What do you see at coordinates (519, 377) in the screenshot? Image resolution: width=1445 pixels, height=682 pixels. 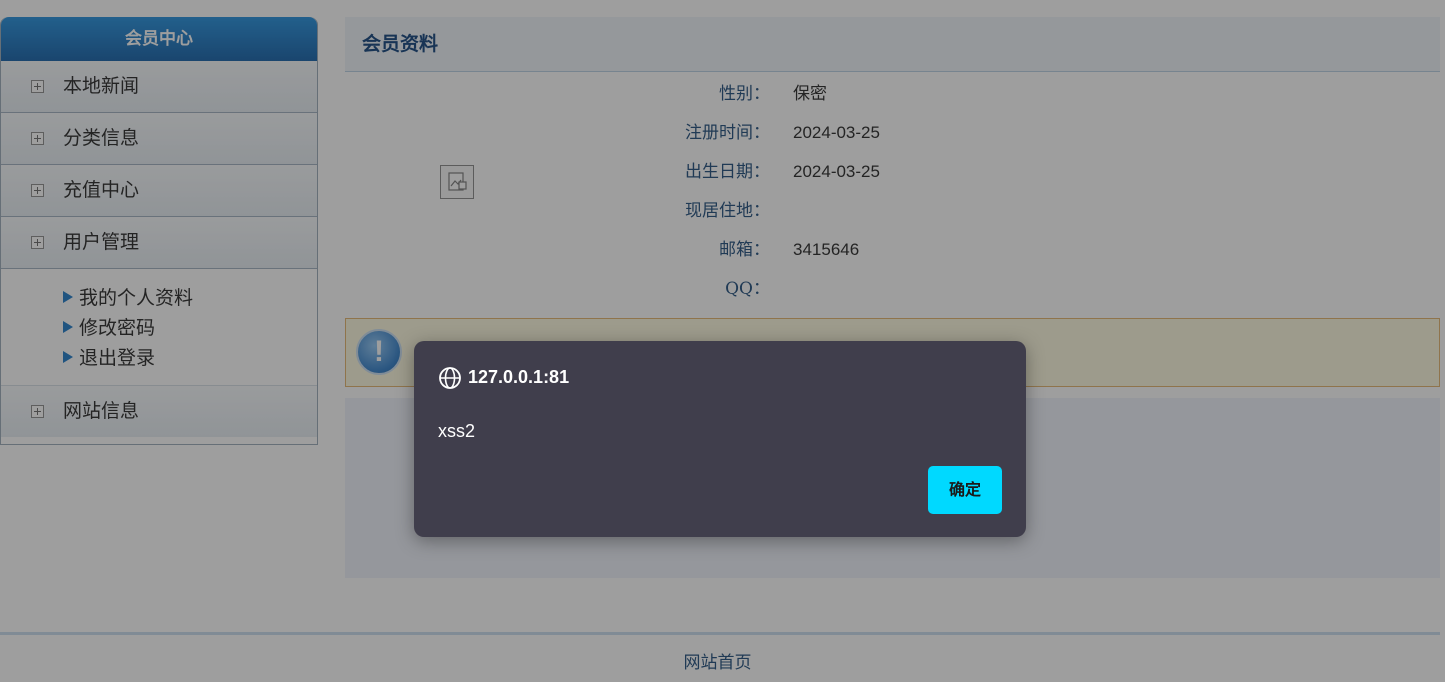 I see `dialog-origin: 127.0.0.1:81` at bounding box center [519, 377].